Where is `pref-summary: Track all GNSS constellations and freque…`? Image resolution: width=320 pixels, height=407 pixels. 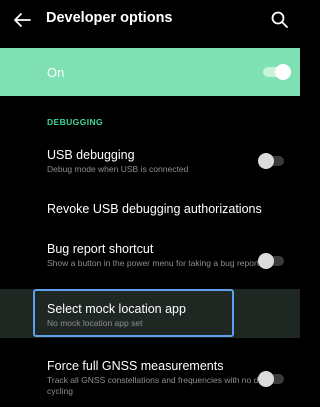 pref-summary: Track all GNSS constellations and freque… is located at coordinates (158, 385).